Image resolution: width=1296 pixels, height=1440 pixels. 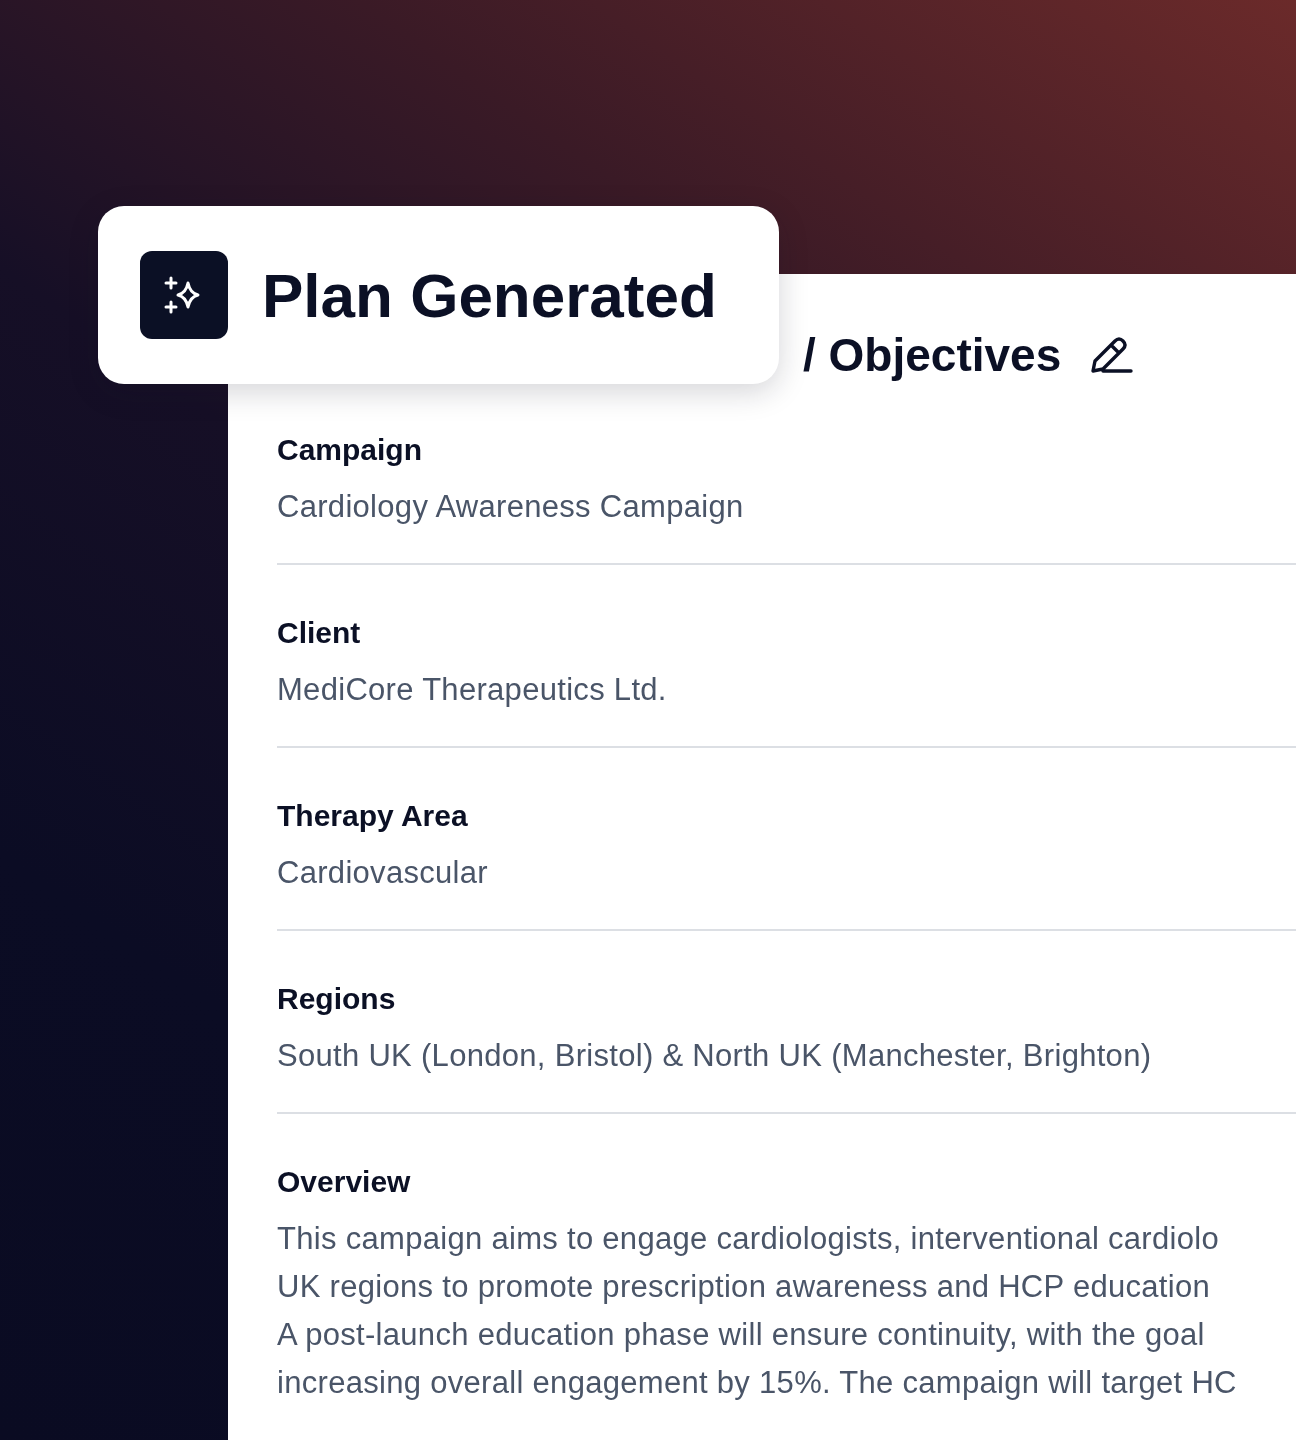 I want to click on section-heading: / Objectives, so click(x=932, y=355).